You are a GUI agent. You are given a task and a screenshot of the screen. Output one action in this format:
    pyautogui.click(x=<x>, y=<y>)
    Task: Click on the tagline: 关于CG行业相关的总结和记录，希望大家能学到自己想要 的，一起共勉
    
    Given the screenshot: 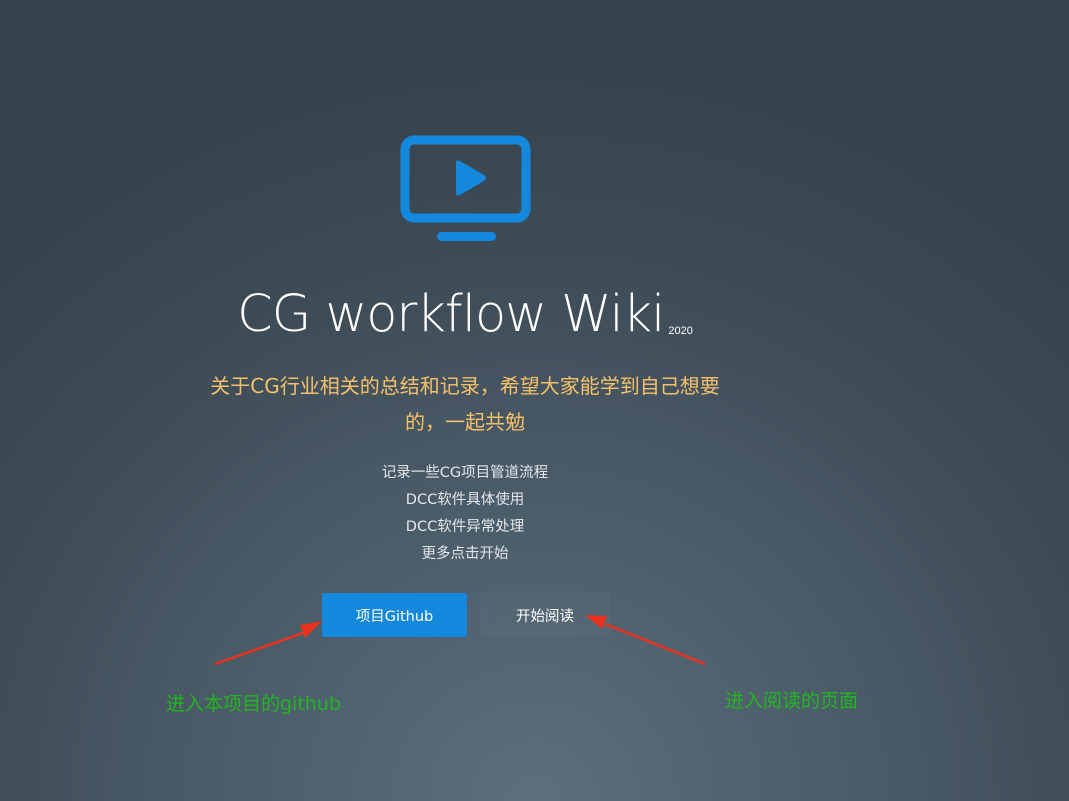 What is the action you would take?
    pyautogui.click(x=465, y=404)
    